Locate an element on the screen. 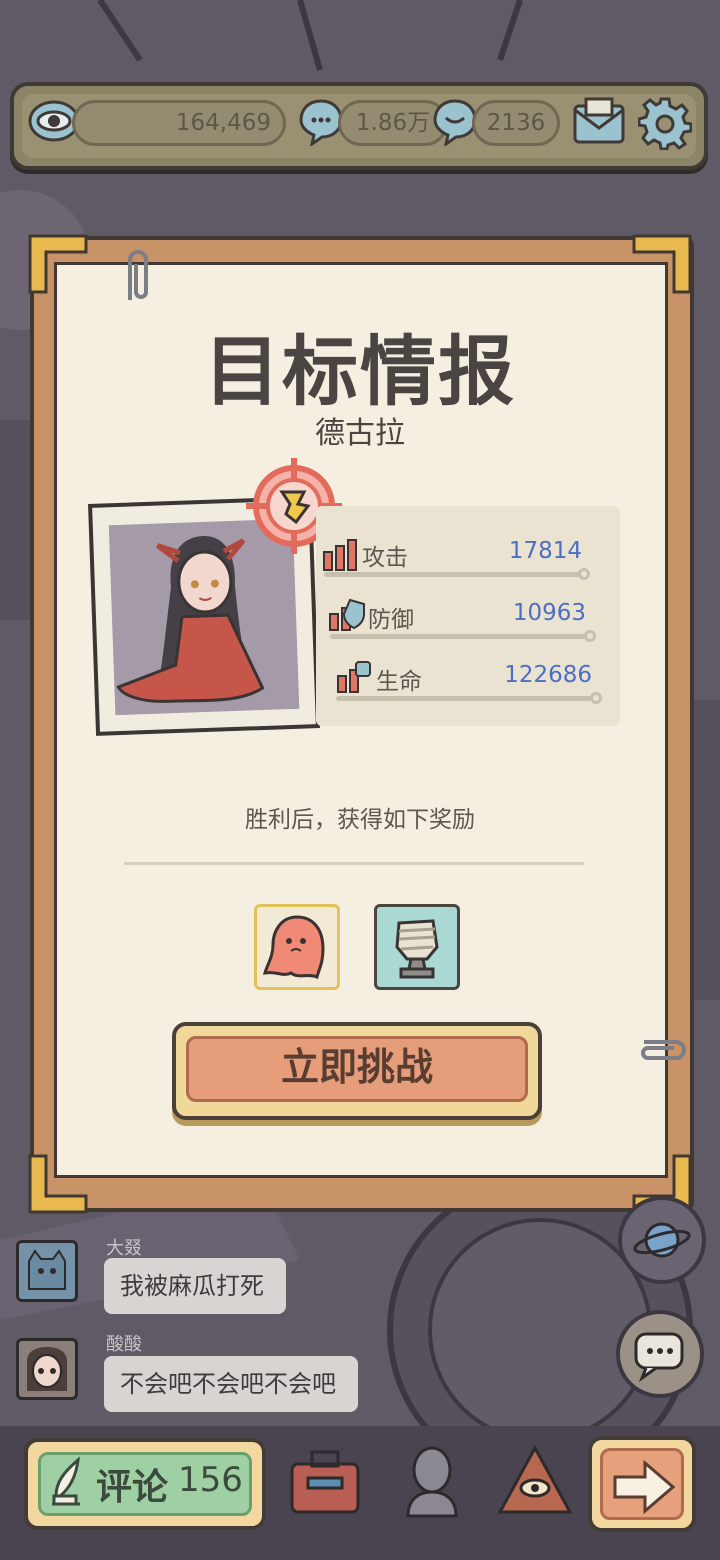  pyramid-eye-icon is located at coordinates (535, 1481).